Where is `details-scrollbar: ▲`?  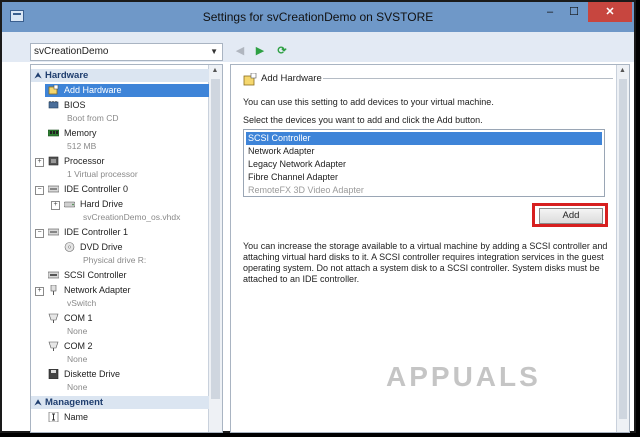
details-scrollbar: ▲ is located at coordinates (622, 248).